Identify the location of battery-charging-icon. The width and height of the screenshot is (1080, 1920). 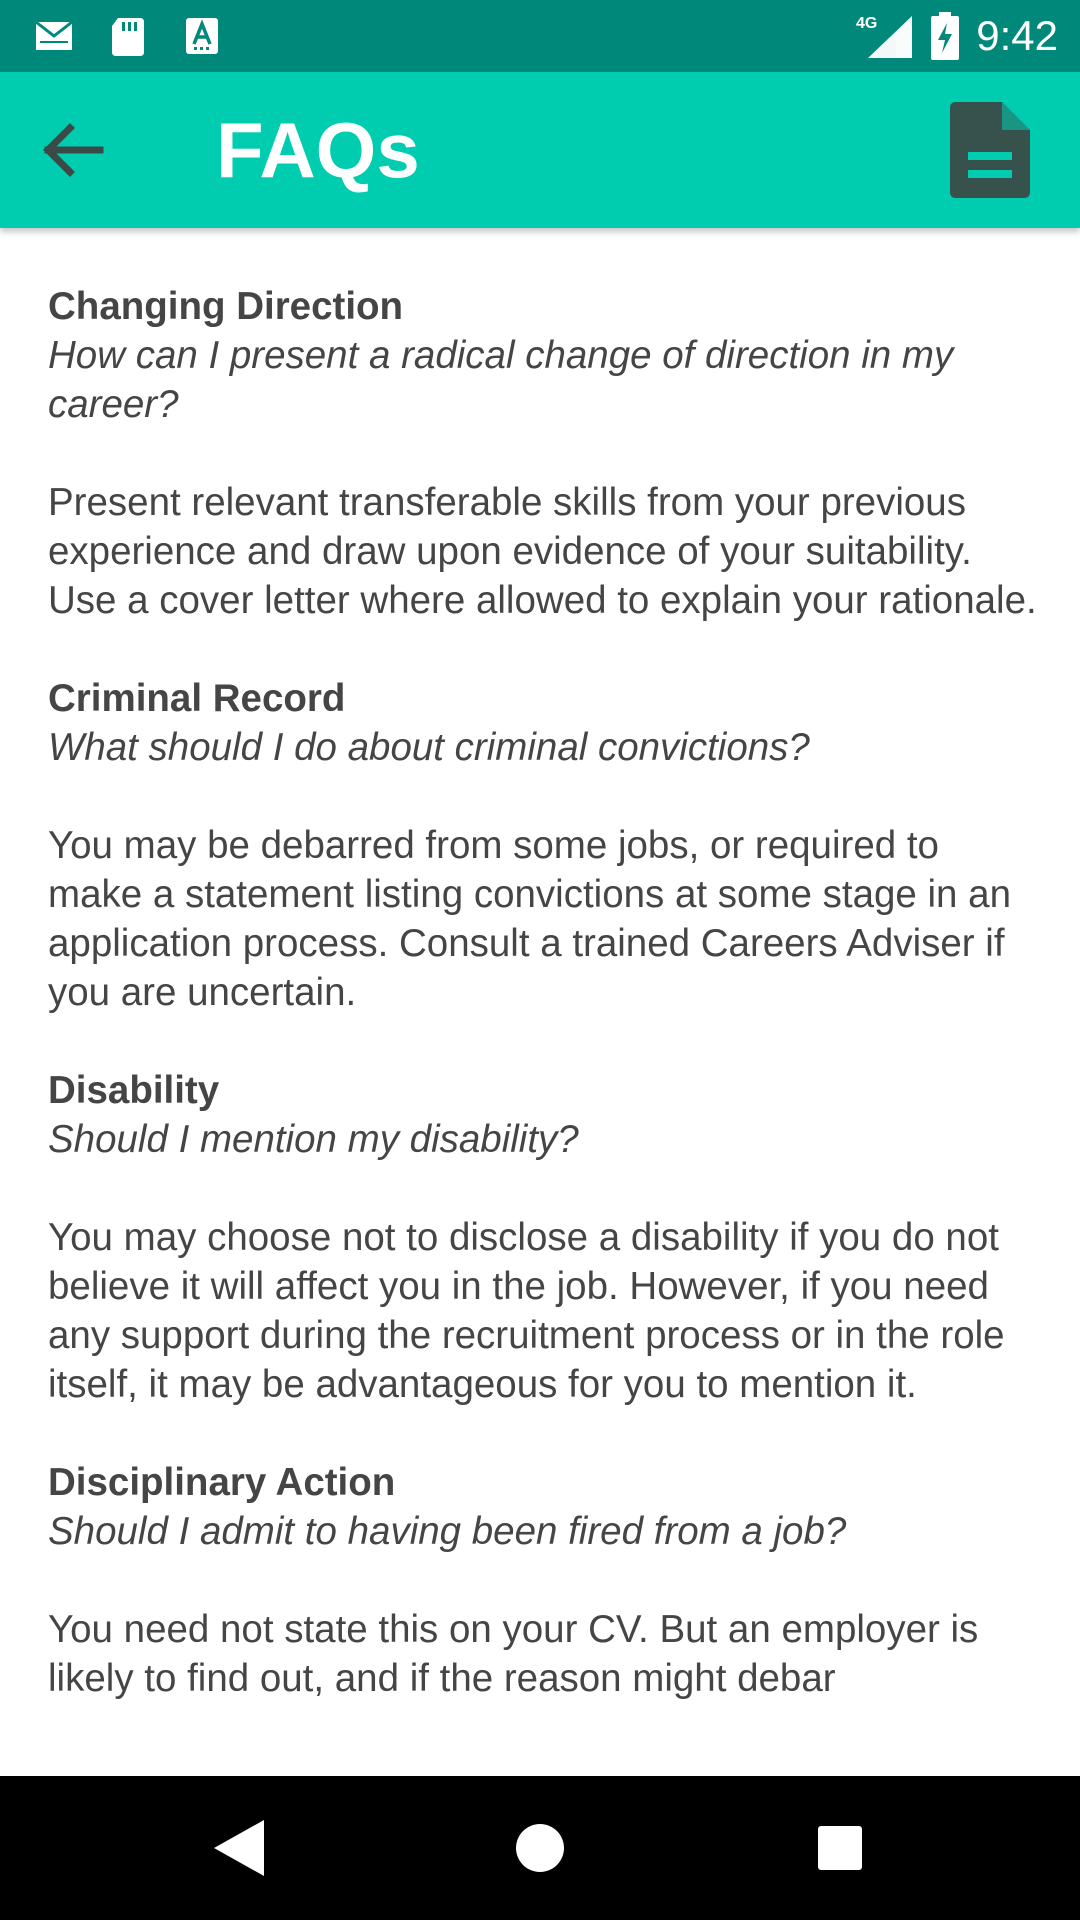
(945, 36).